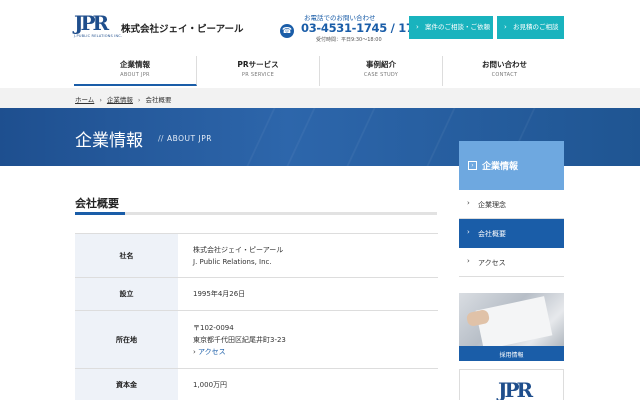  What do you see at coordinates (126, 384) in the screenshot?
I see `row-label: 資本金` at bounding box center [126, 384].